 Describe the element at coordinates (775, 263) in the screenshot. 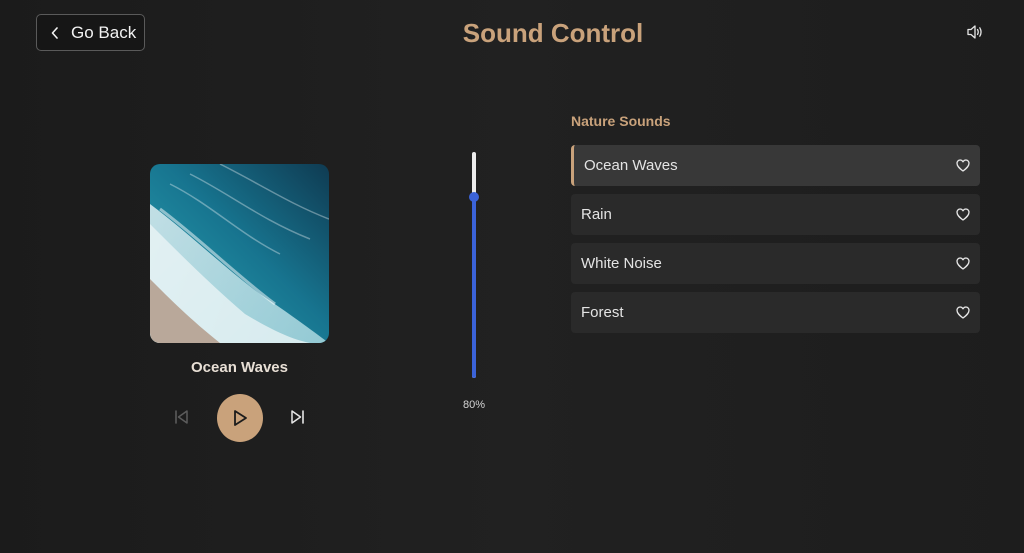

I see `sound-item-white-noise: White Noise` at that location.